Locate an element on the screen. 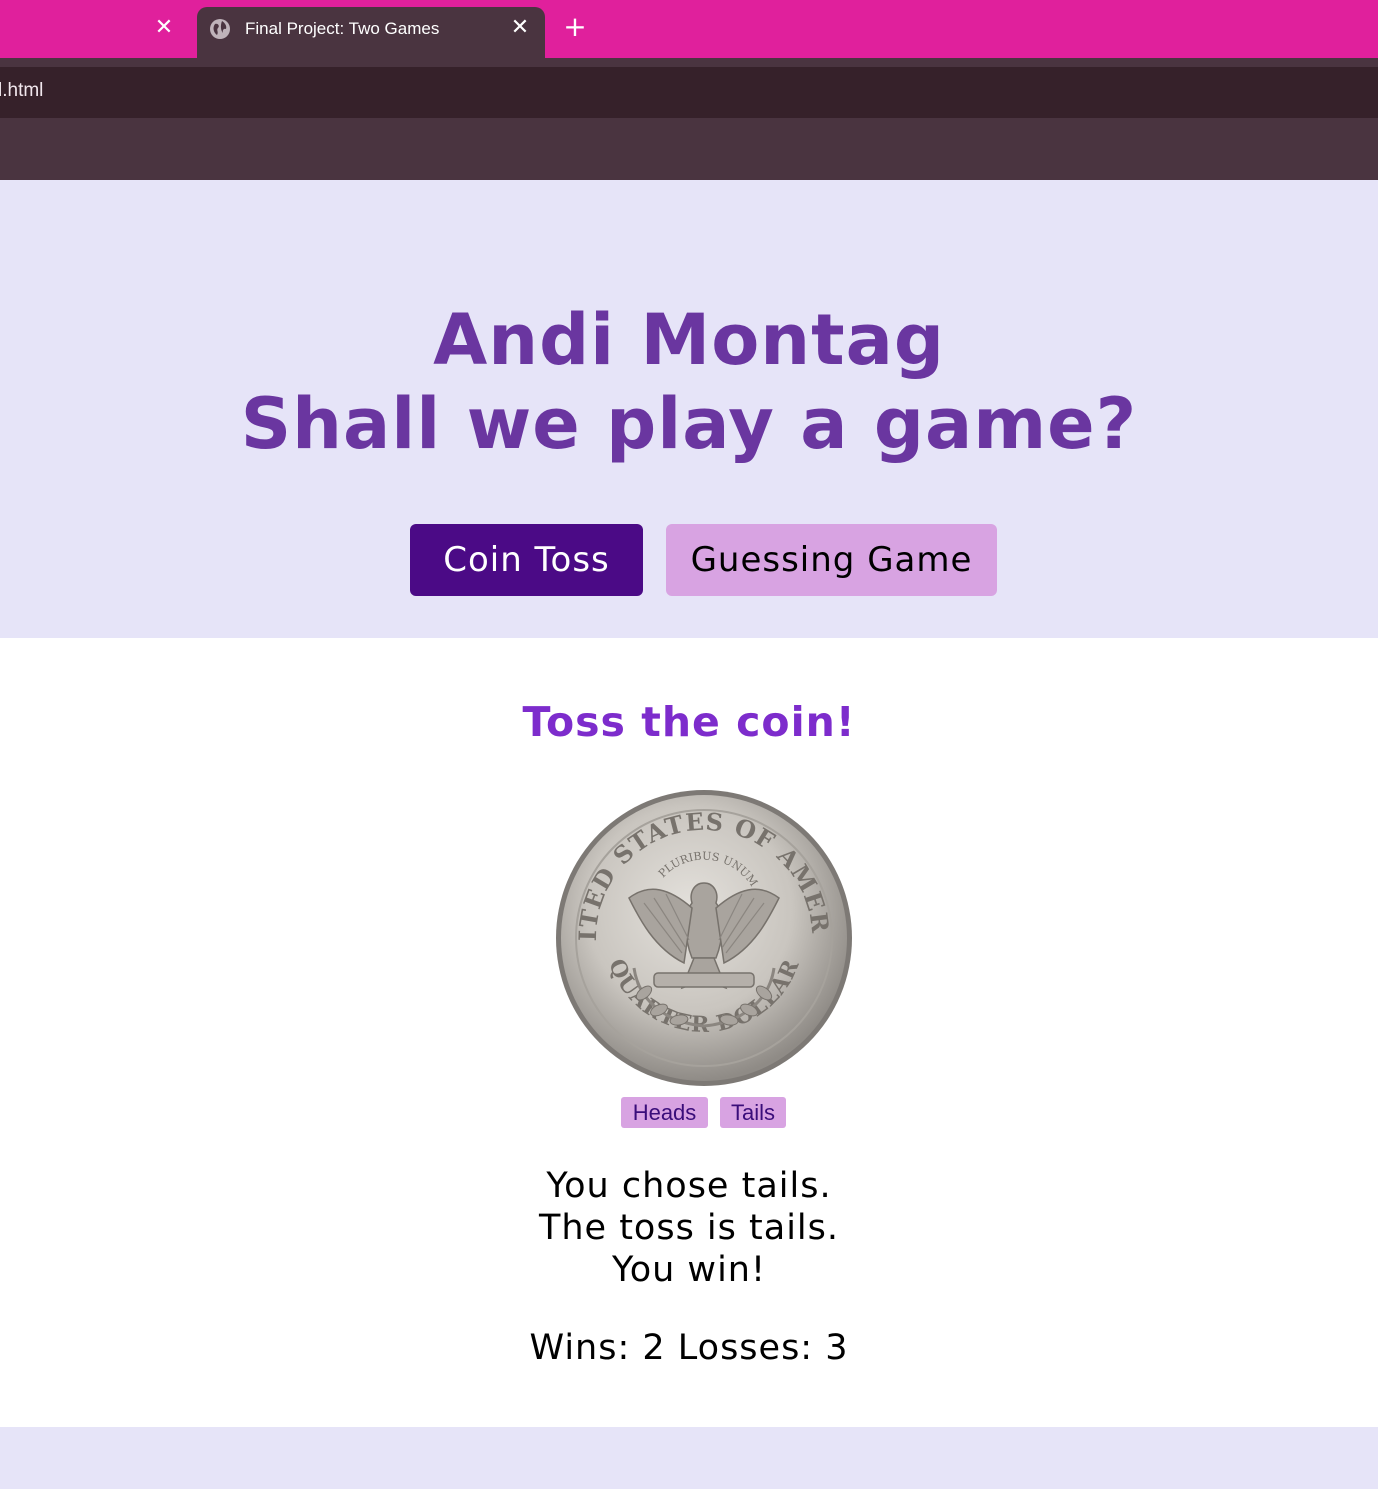 The image size is (1378, 1489). browser-tabstrip: ✕ Final Project: Two Games ✕ + is located at coordinates (689, 32).